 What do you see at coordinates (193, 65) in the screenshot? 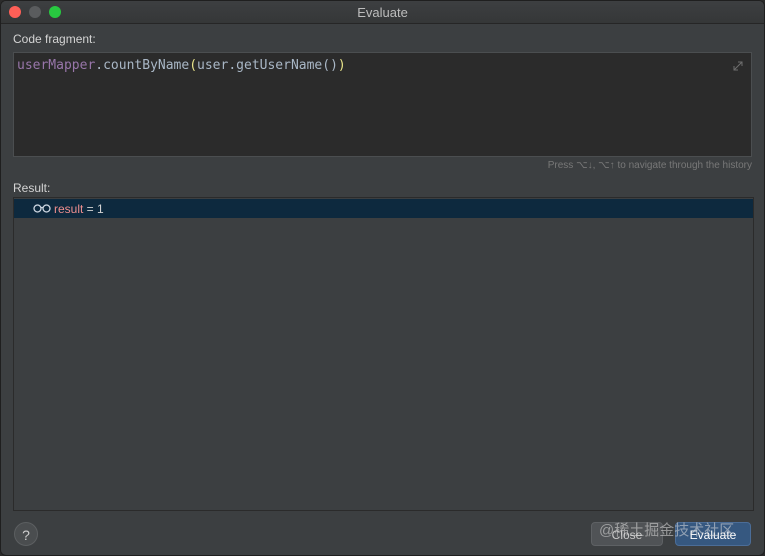
I see `code-open-paren: (` at bounding box center [193, 65].